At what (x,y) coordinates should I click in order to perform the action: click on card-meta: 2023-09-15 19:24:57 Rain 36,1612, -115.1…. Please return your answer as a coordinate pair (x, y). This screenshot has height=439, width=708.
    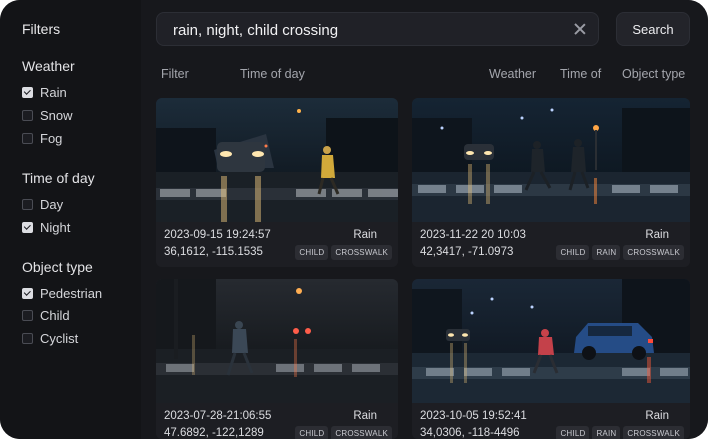
    Looking at the image, I should click on (277, 244).